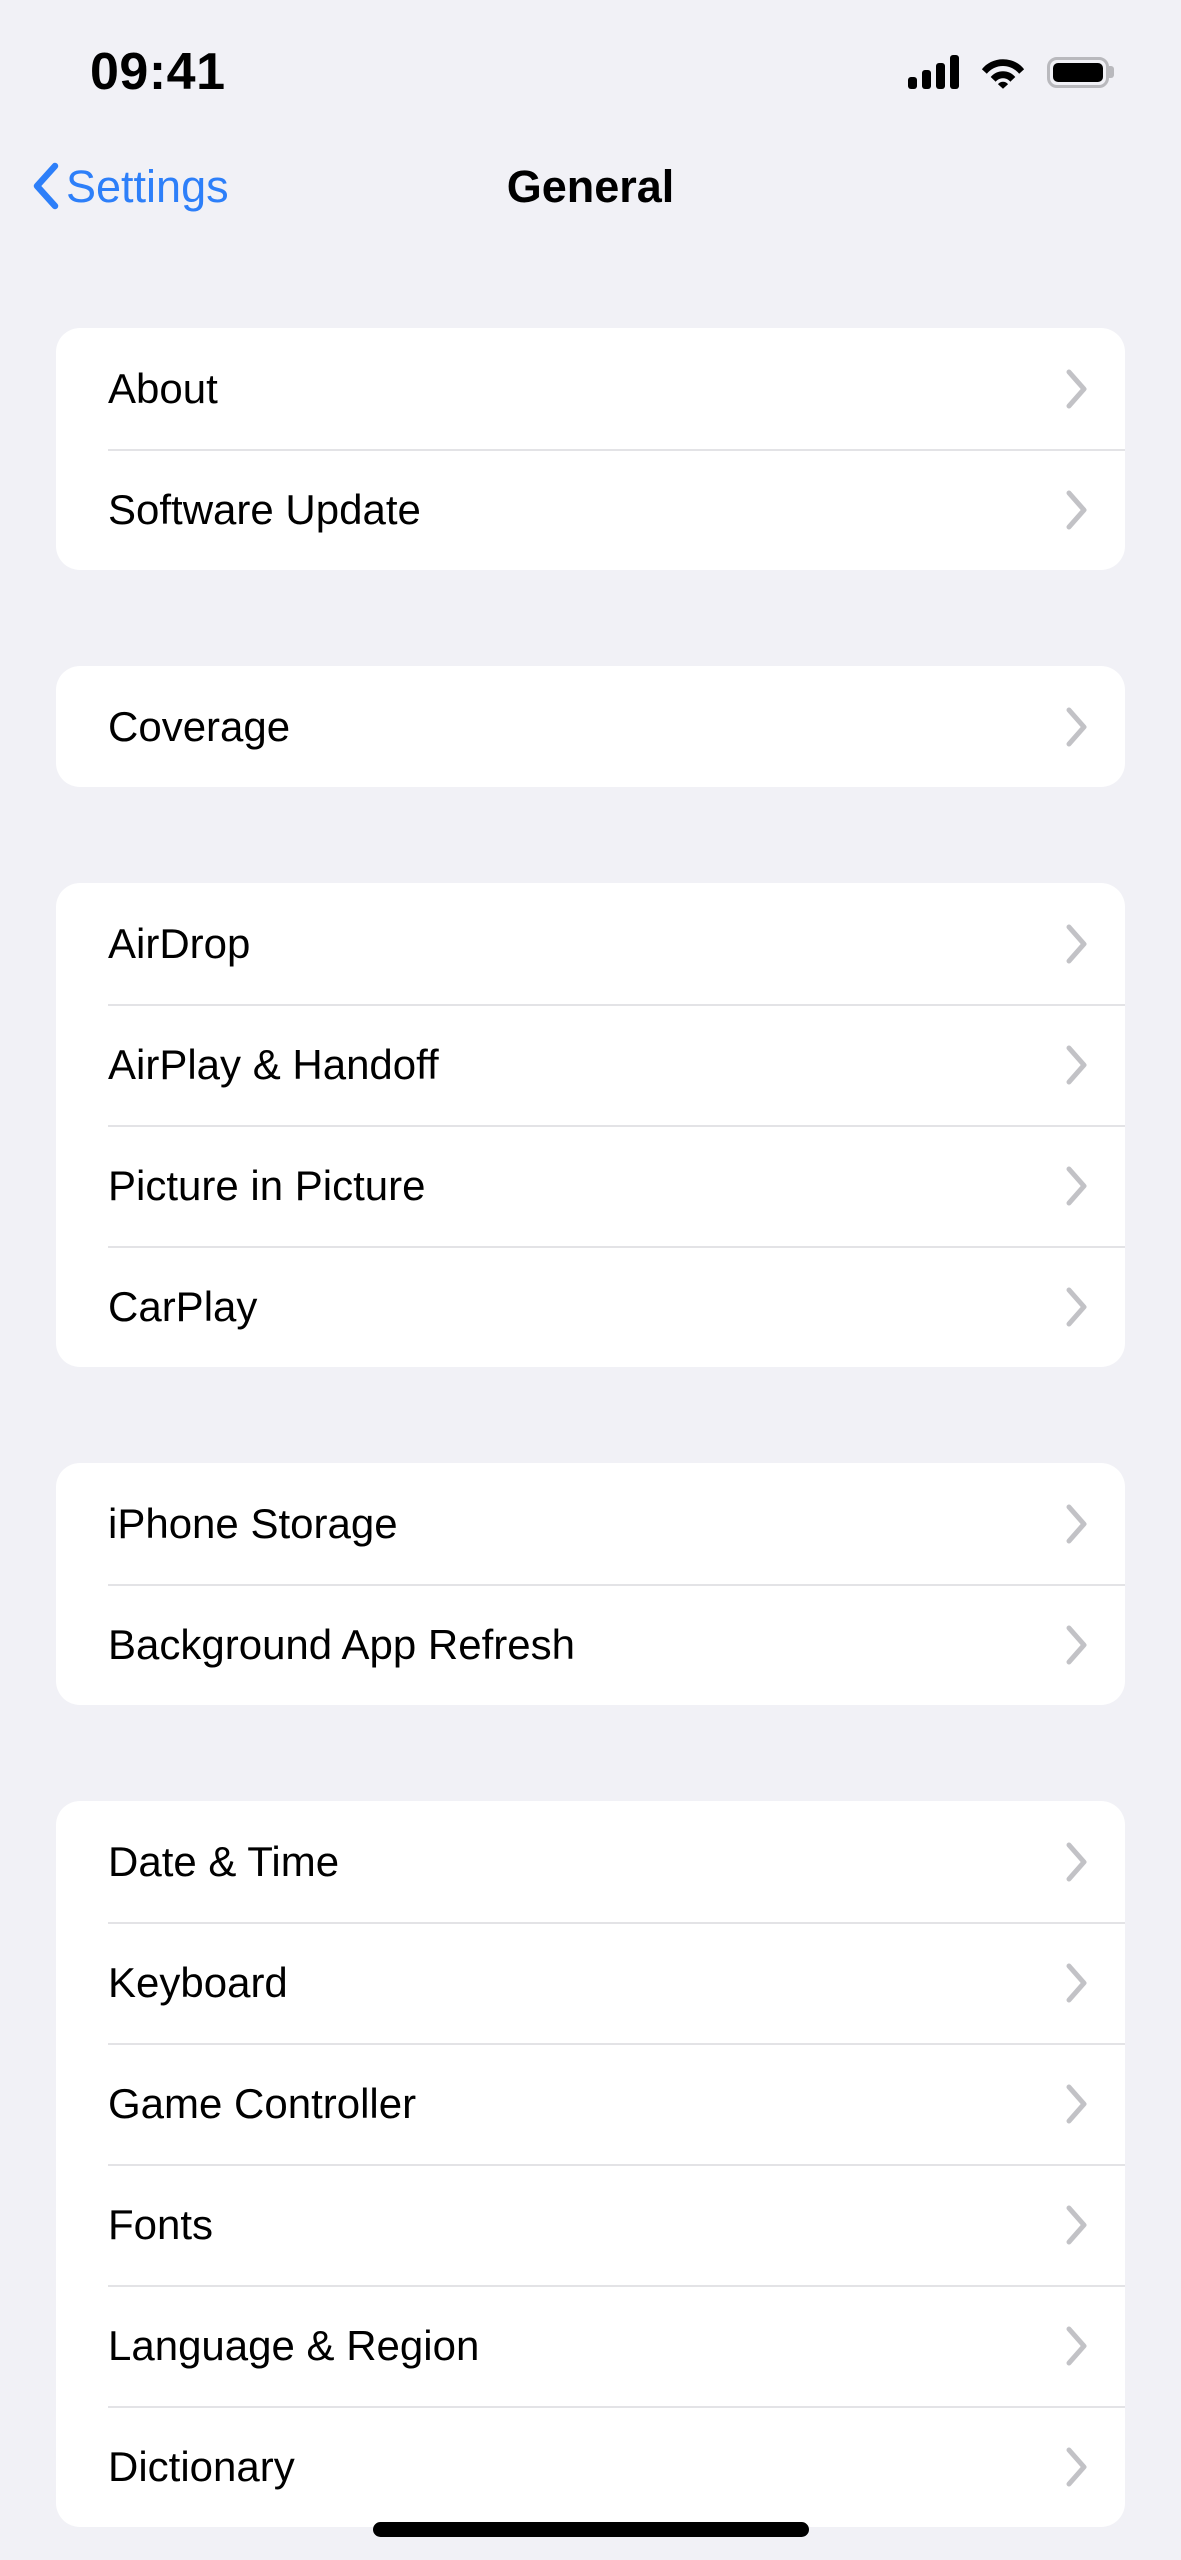  I want to click on battery-full-icon, so click(1080, 72).